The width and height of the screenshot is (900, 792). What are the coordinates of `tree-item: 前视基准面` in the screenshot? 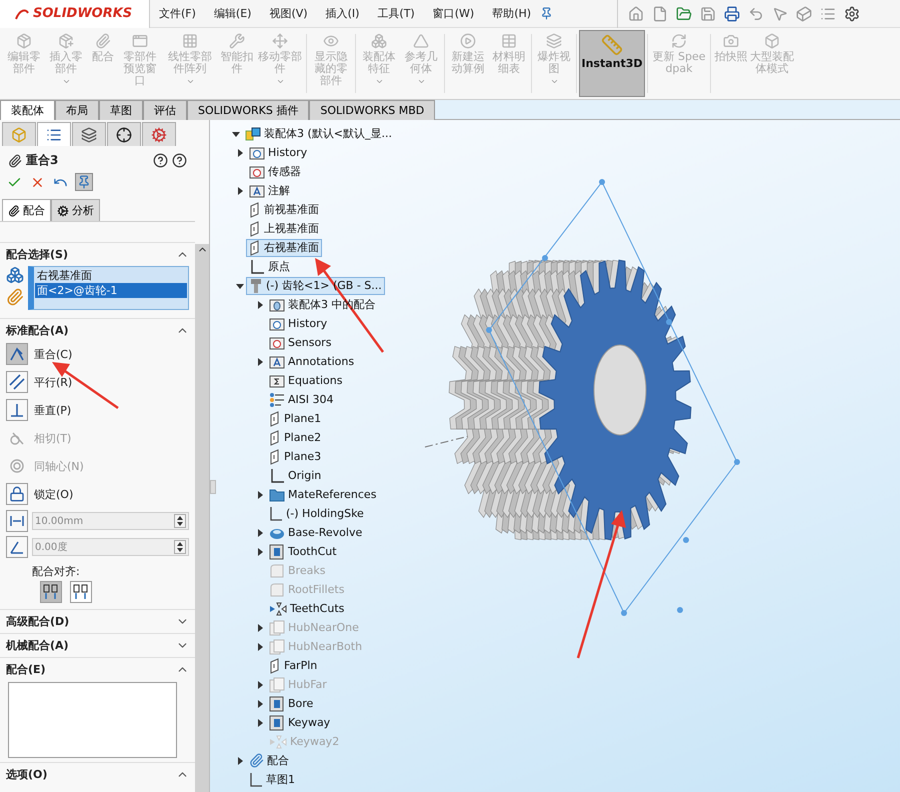 It's located at (284, 209).